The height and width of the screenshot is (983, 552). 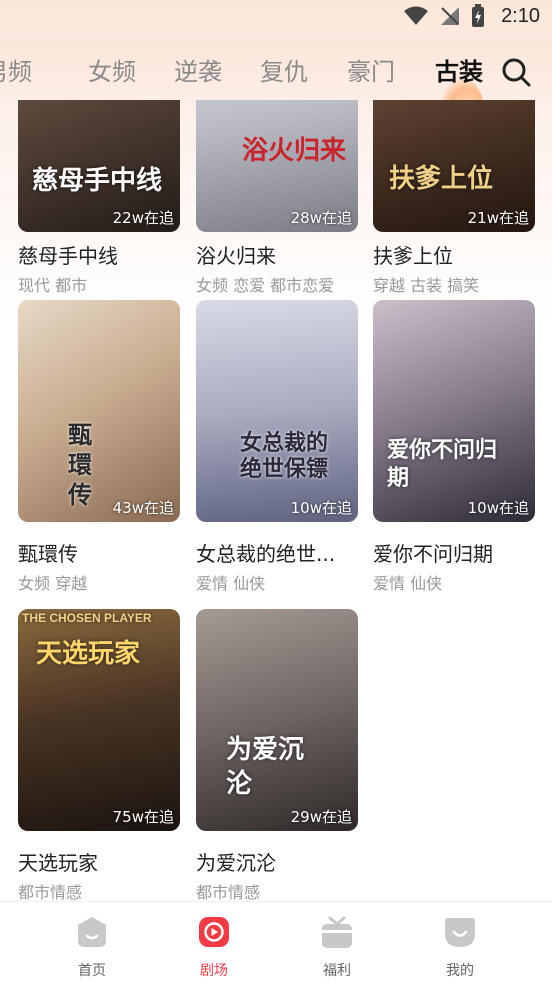 I want to click on tab-rich-family: 豪门, so click(x=371, y=69).